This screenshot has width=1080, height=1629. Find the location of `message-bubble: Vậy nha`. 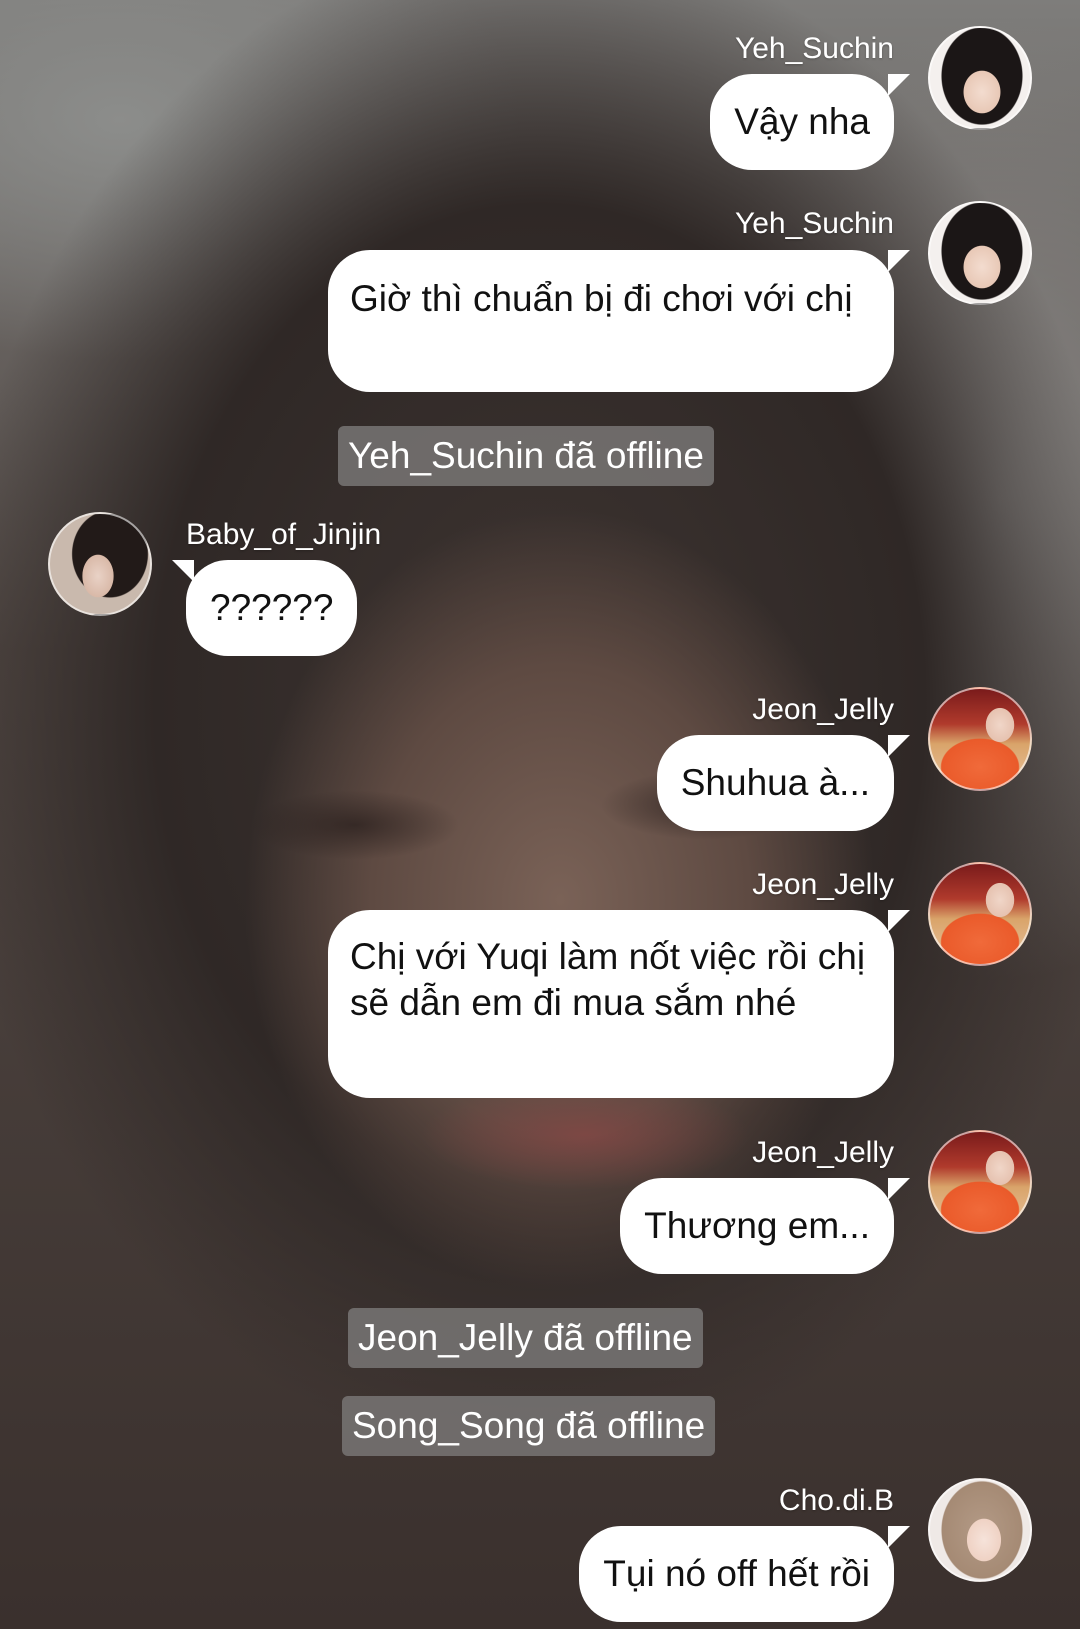

message-bubble: Vậy nha is located at coordinates (802, 122).